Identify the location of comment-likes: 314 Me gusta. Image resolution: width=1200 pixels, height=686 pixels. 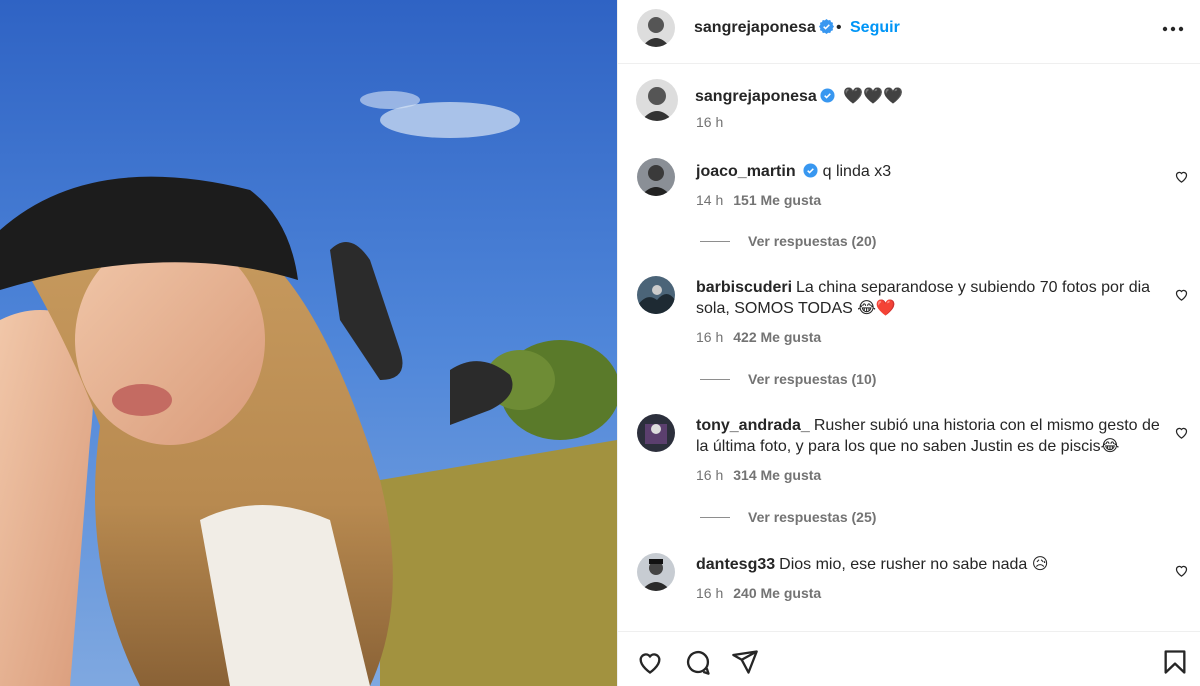
(777, 475).